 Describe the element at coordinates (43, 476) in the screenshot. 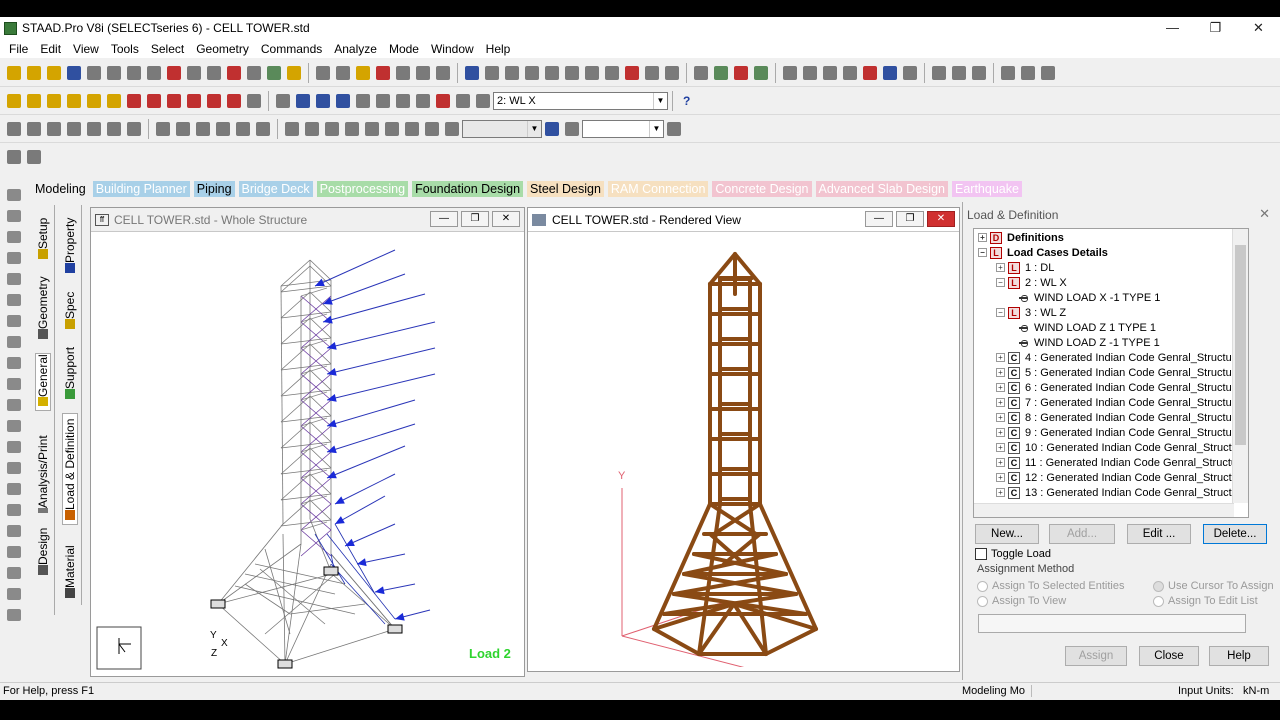

I see `tab-analysis-print: Analysis/Print` at that location.